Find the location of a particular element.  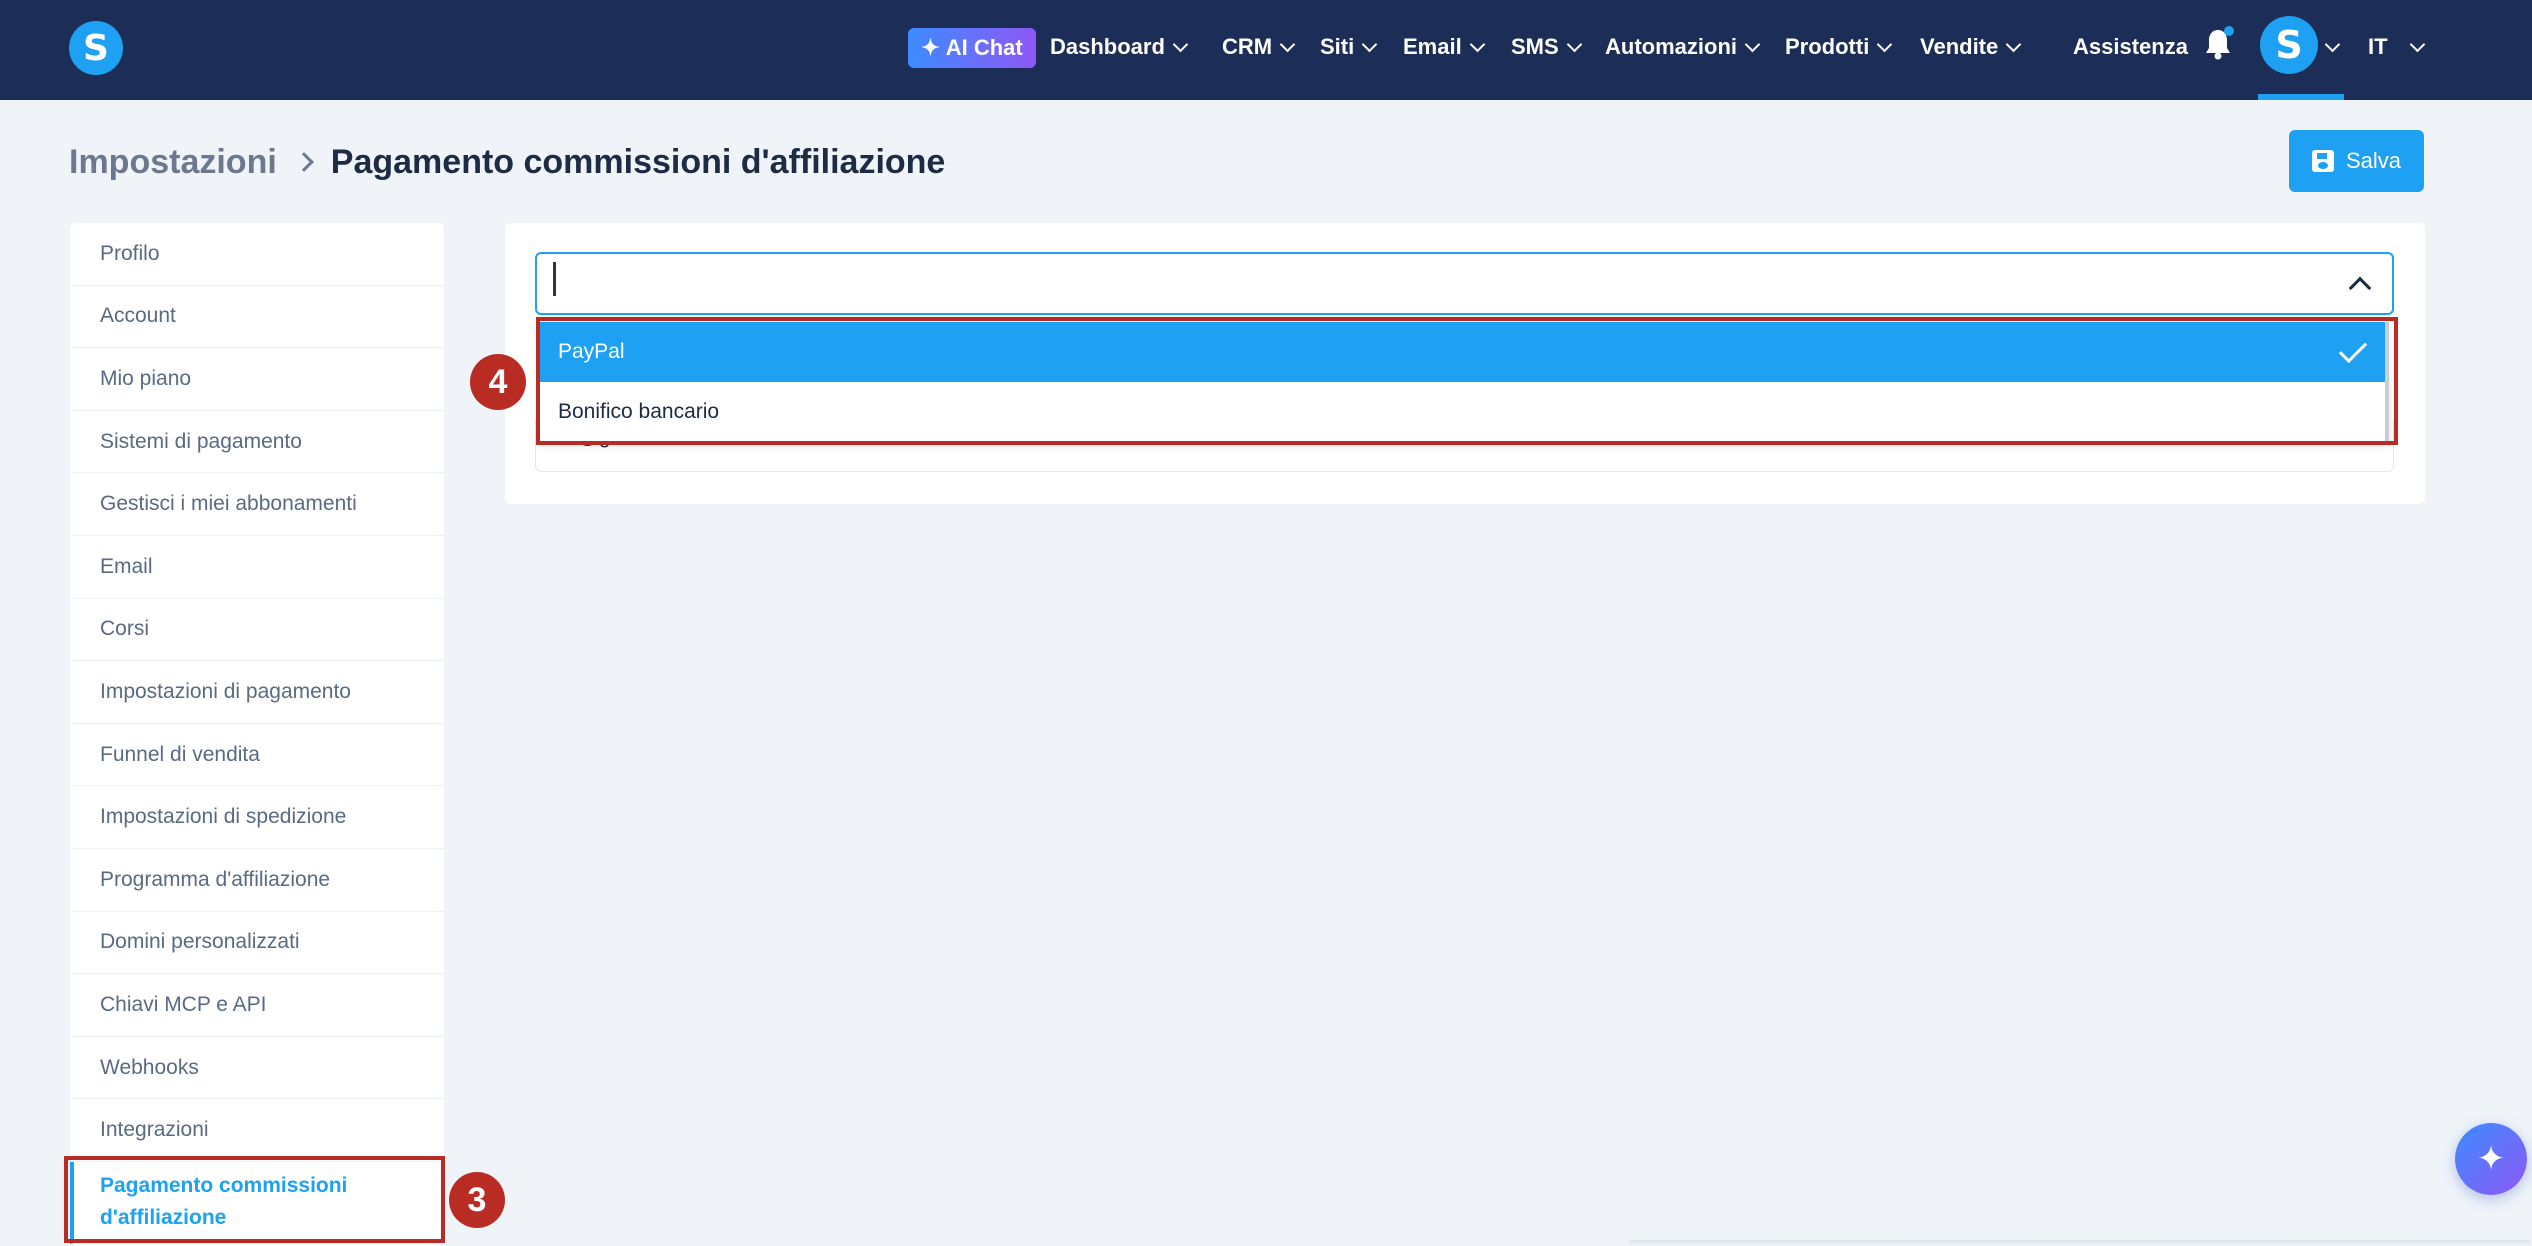

page-title: Pagamento commissioni d'affiliazione is located at coordinates (638, 161).